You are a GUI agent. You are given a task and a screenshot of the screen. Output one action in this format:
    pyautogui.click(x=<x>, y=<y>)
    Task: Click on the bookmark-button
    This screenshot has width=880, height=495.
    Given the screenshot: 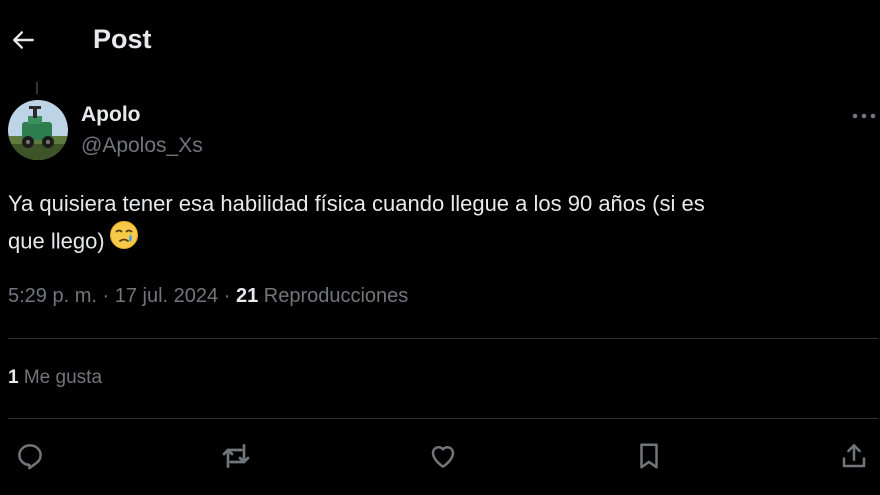 What is the action you would take?
    pyautogui.click(x=649, y=456)
    